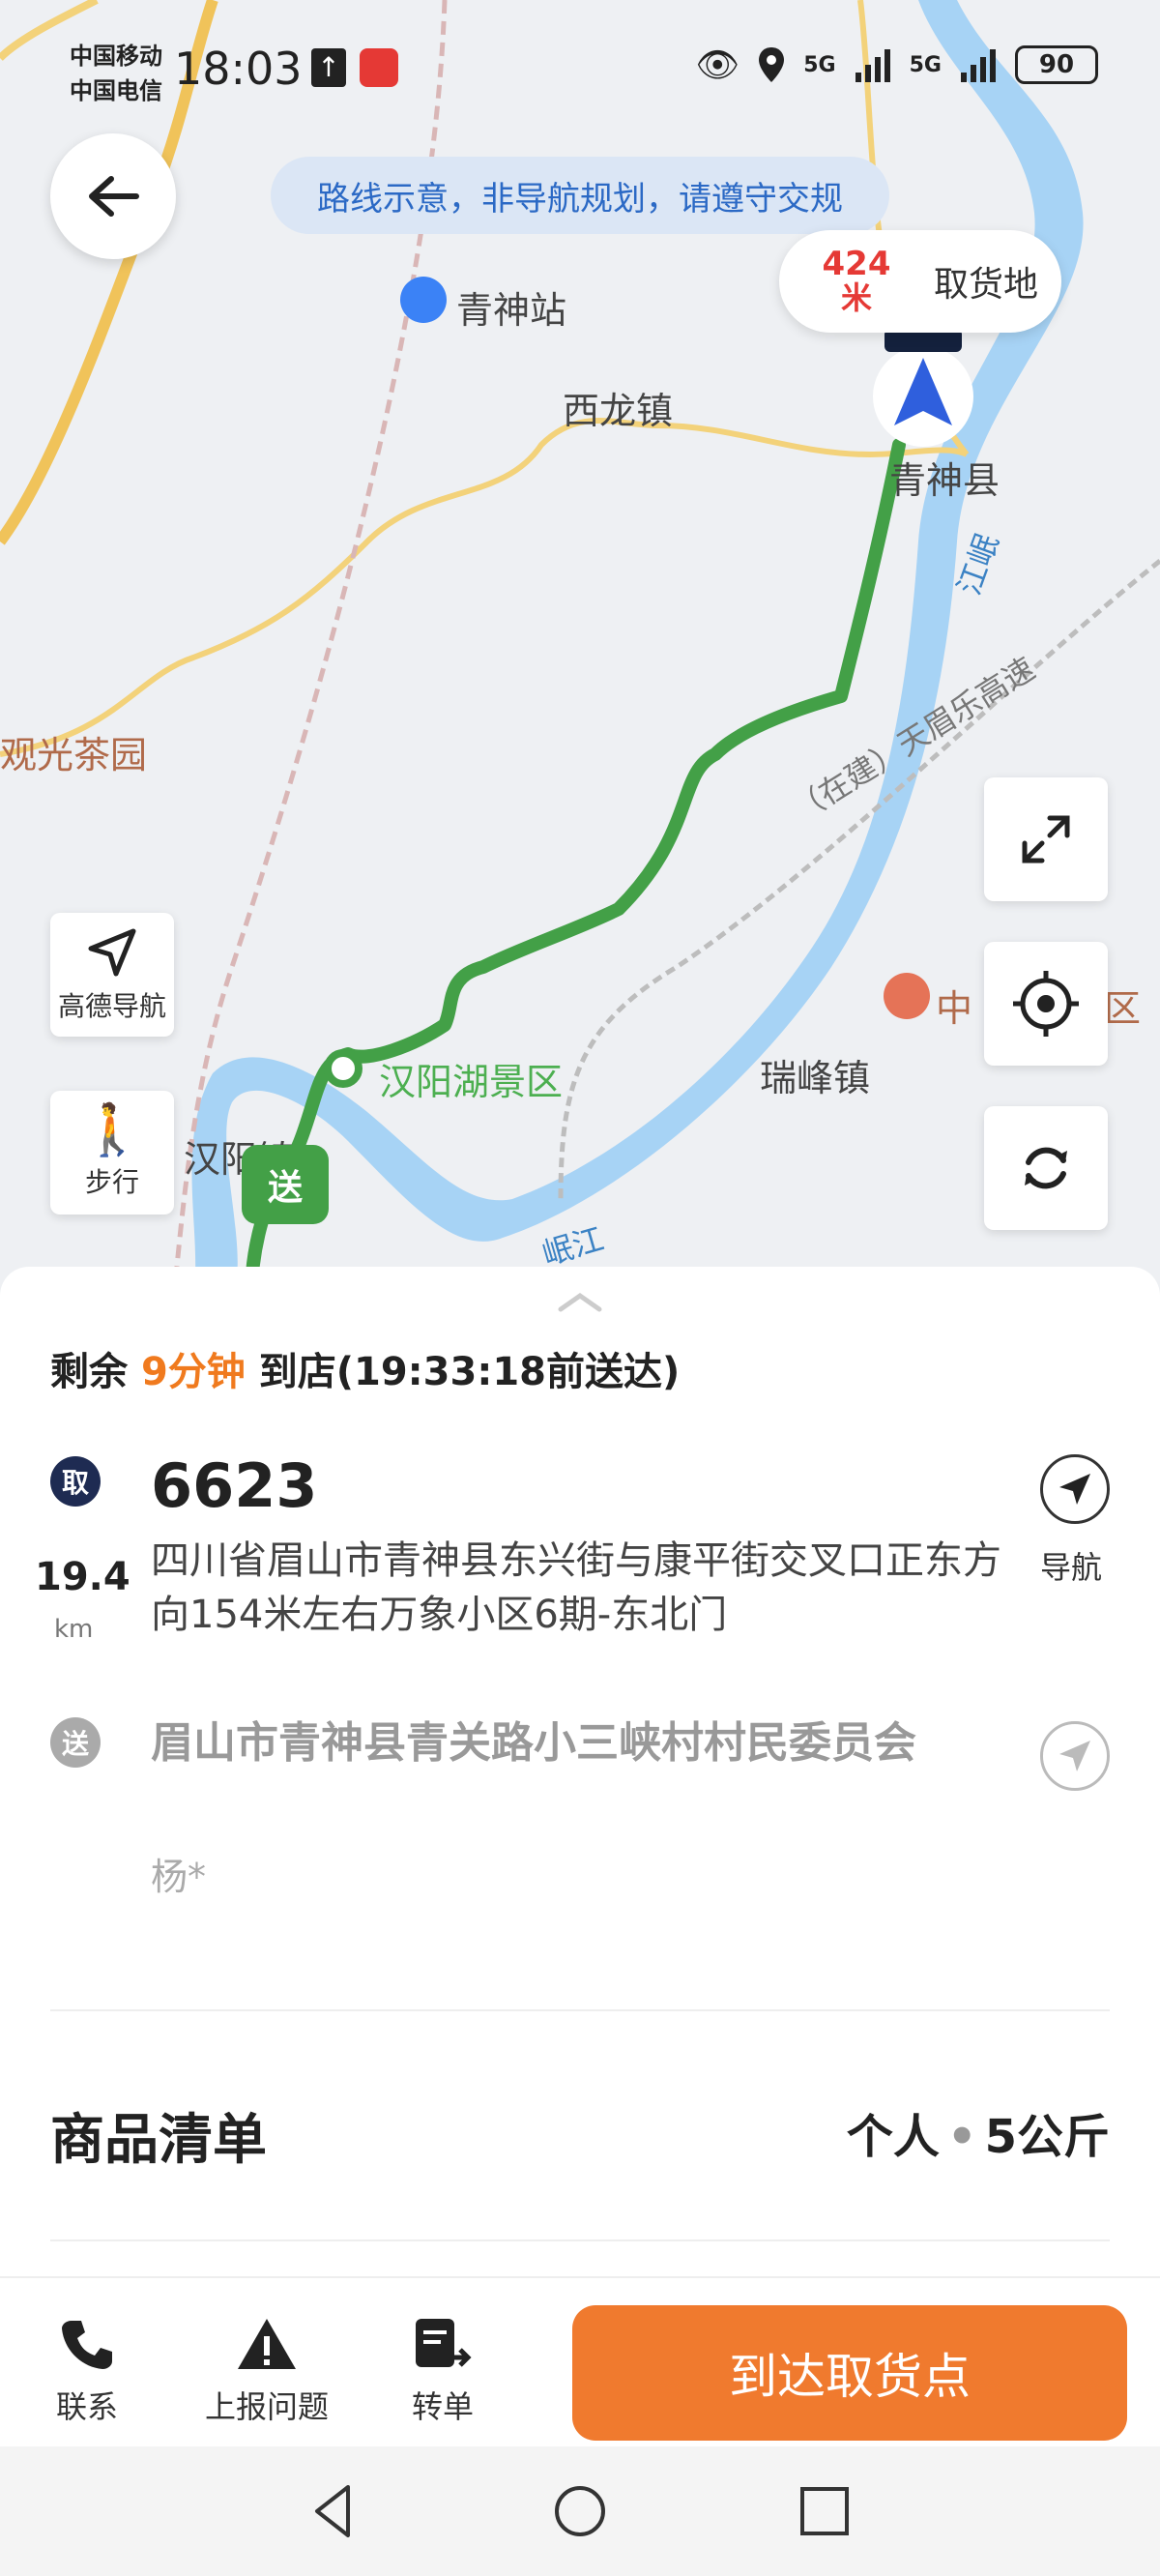 This screenshot has width=1160, height=2576. Describe the element at coordinates (335, 2511) in the screenshot. I see `nav-back-icon` at that location.